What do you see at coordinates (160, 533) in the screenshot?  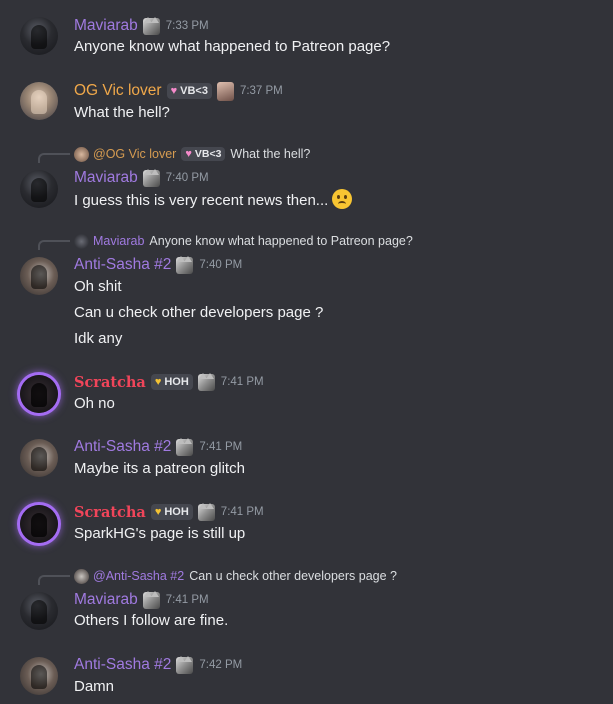 I see `message-text: SparkHG's page is still up` at bounding box center [160, 533].